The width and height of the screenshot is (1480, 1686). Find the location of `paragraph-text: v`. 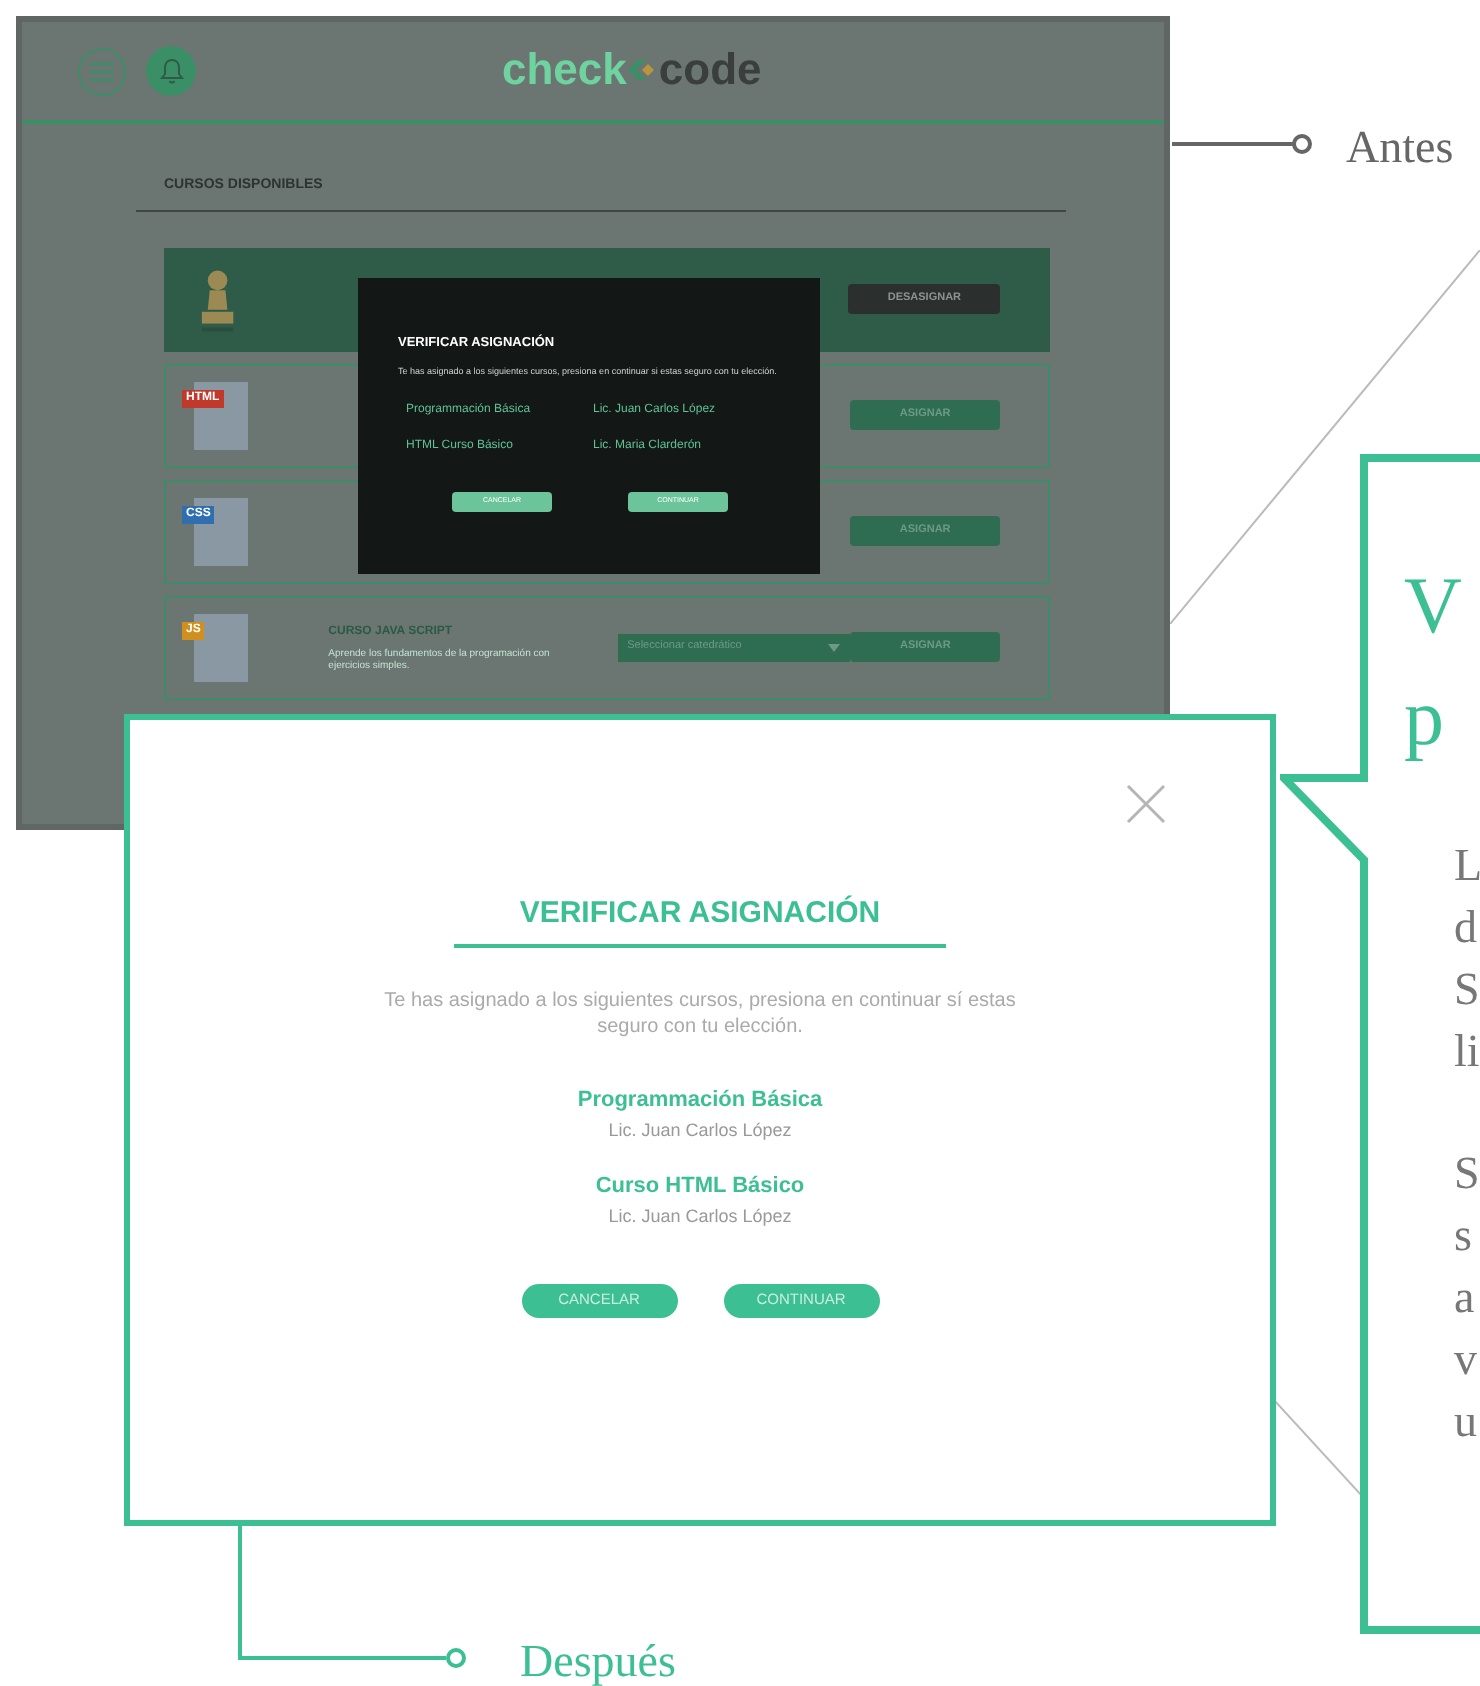

paragraph-text: v is located at coordinates (1466, 1360).